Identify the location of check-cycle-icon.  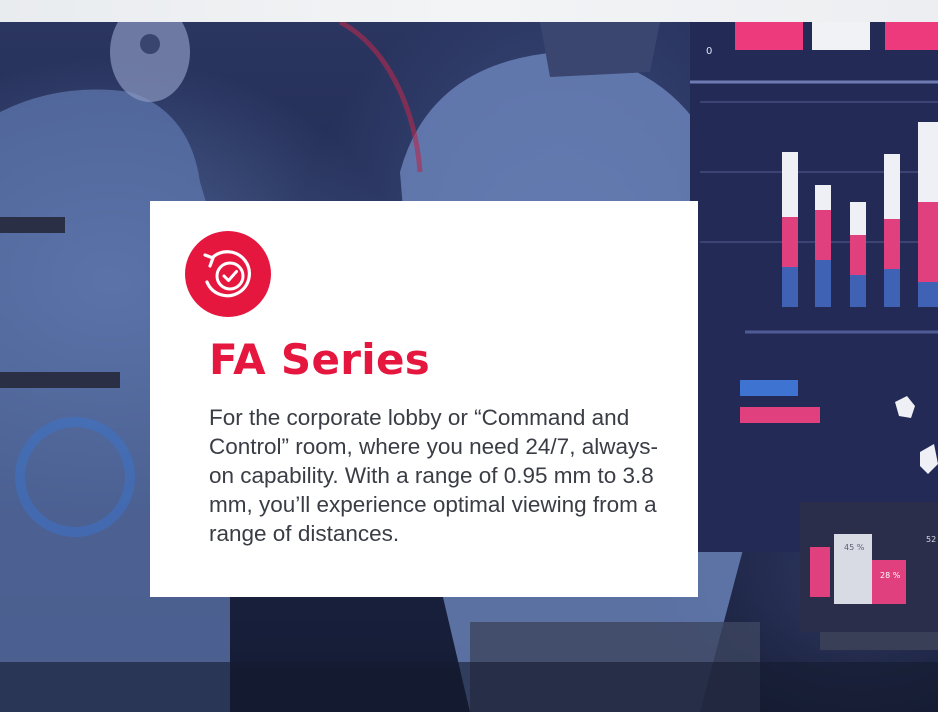
(228, 274).